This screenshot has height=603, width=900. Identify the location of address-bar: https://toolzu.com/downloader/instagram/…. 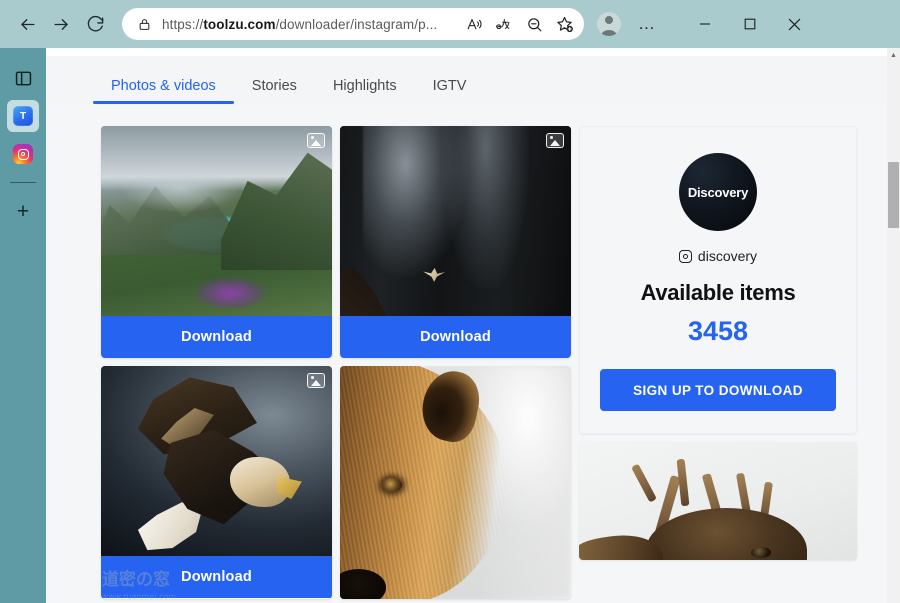
(353, 24).